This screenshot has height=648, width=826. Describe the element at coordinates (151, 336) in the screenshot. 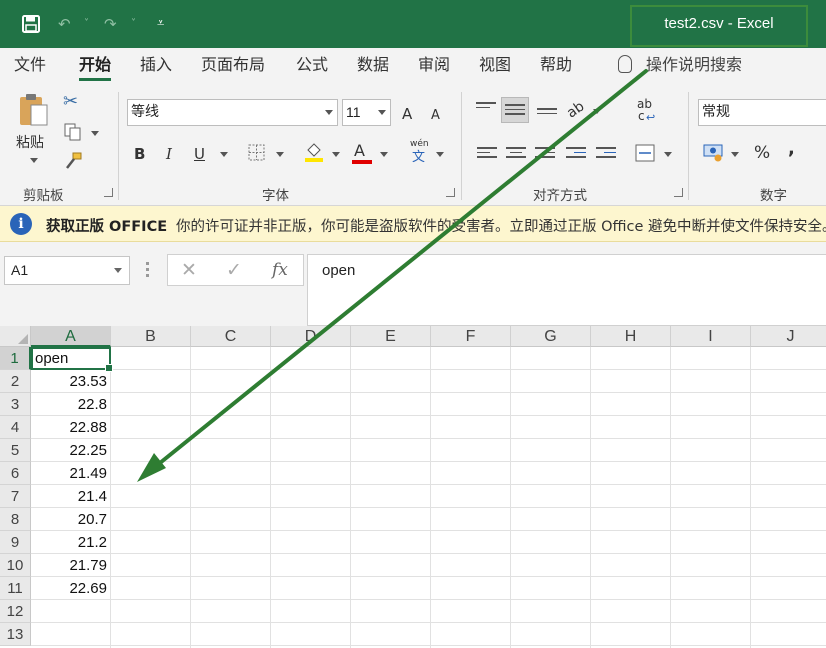

I see `column-header-b: B` at that location.